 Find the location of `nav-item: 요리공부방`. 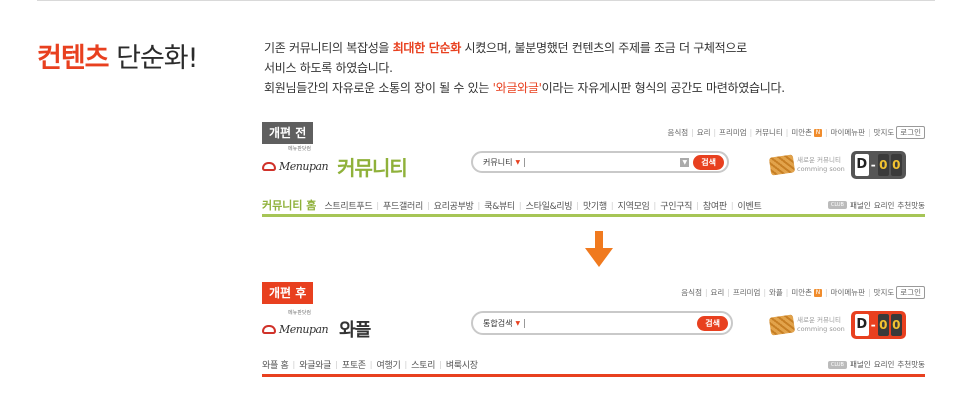

nav-item: 요리공부방 is located at coordinates (454, 205).